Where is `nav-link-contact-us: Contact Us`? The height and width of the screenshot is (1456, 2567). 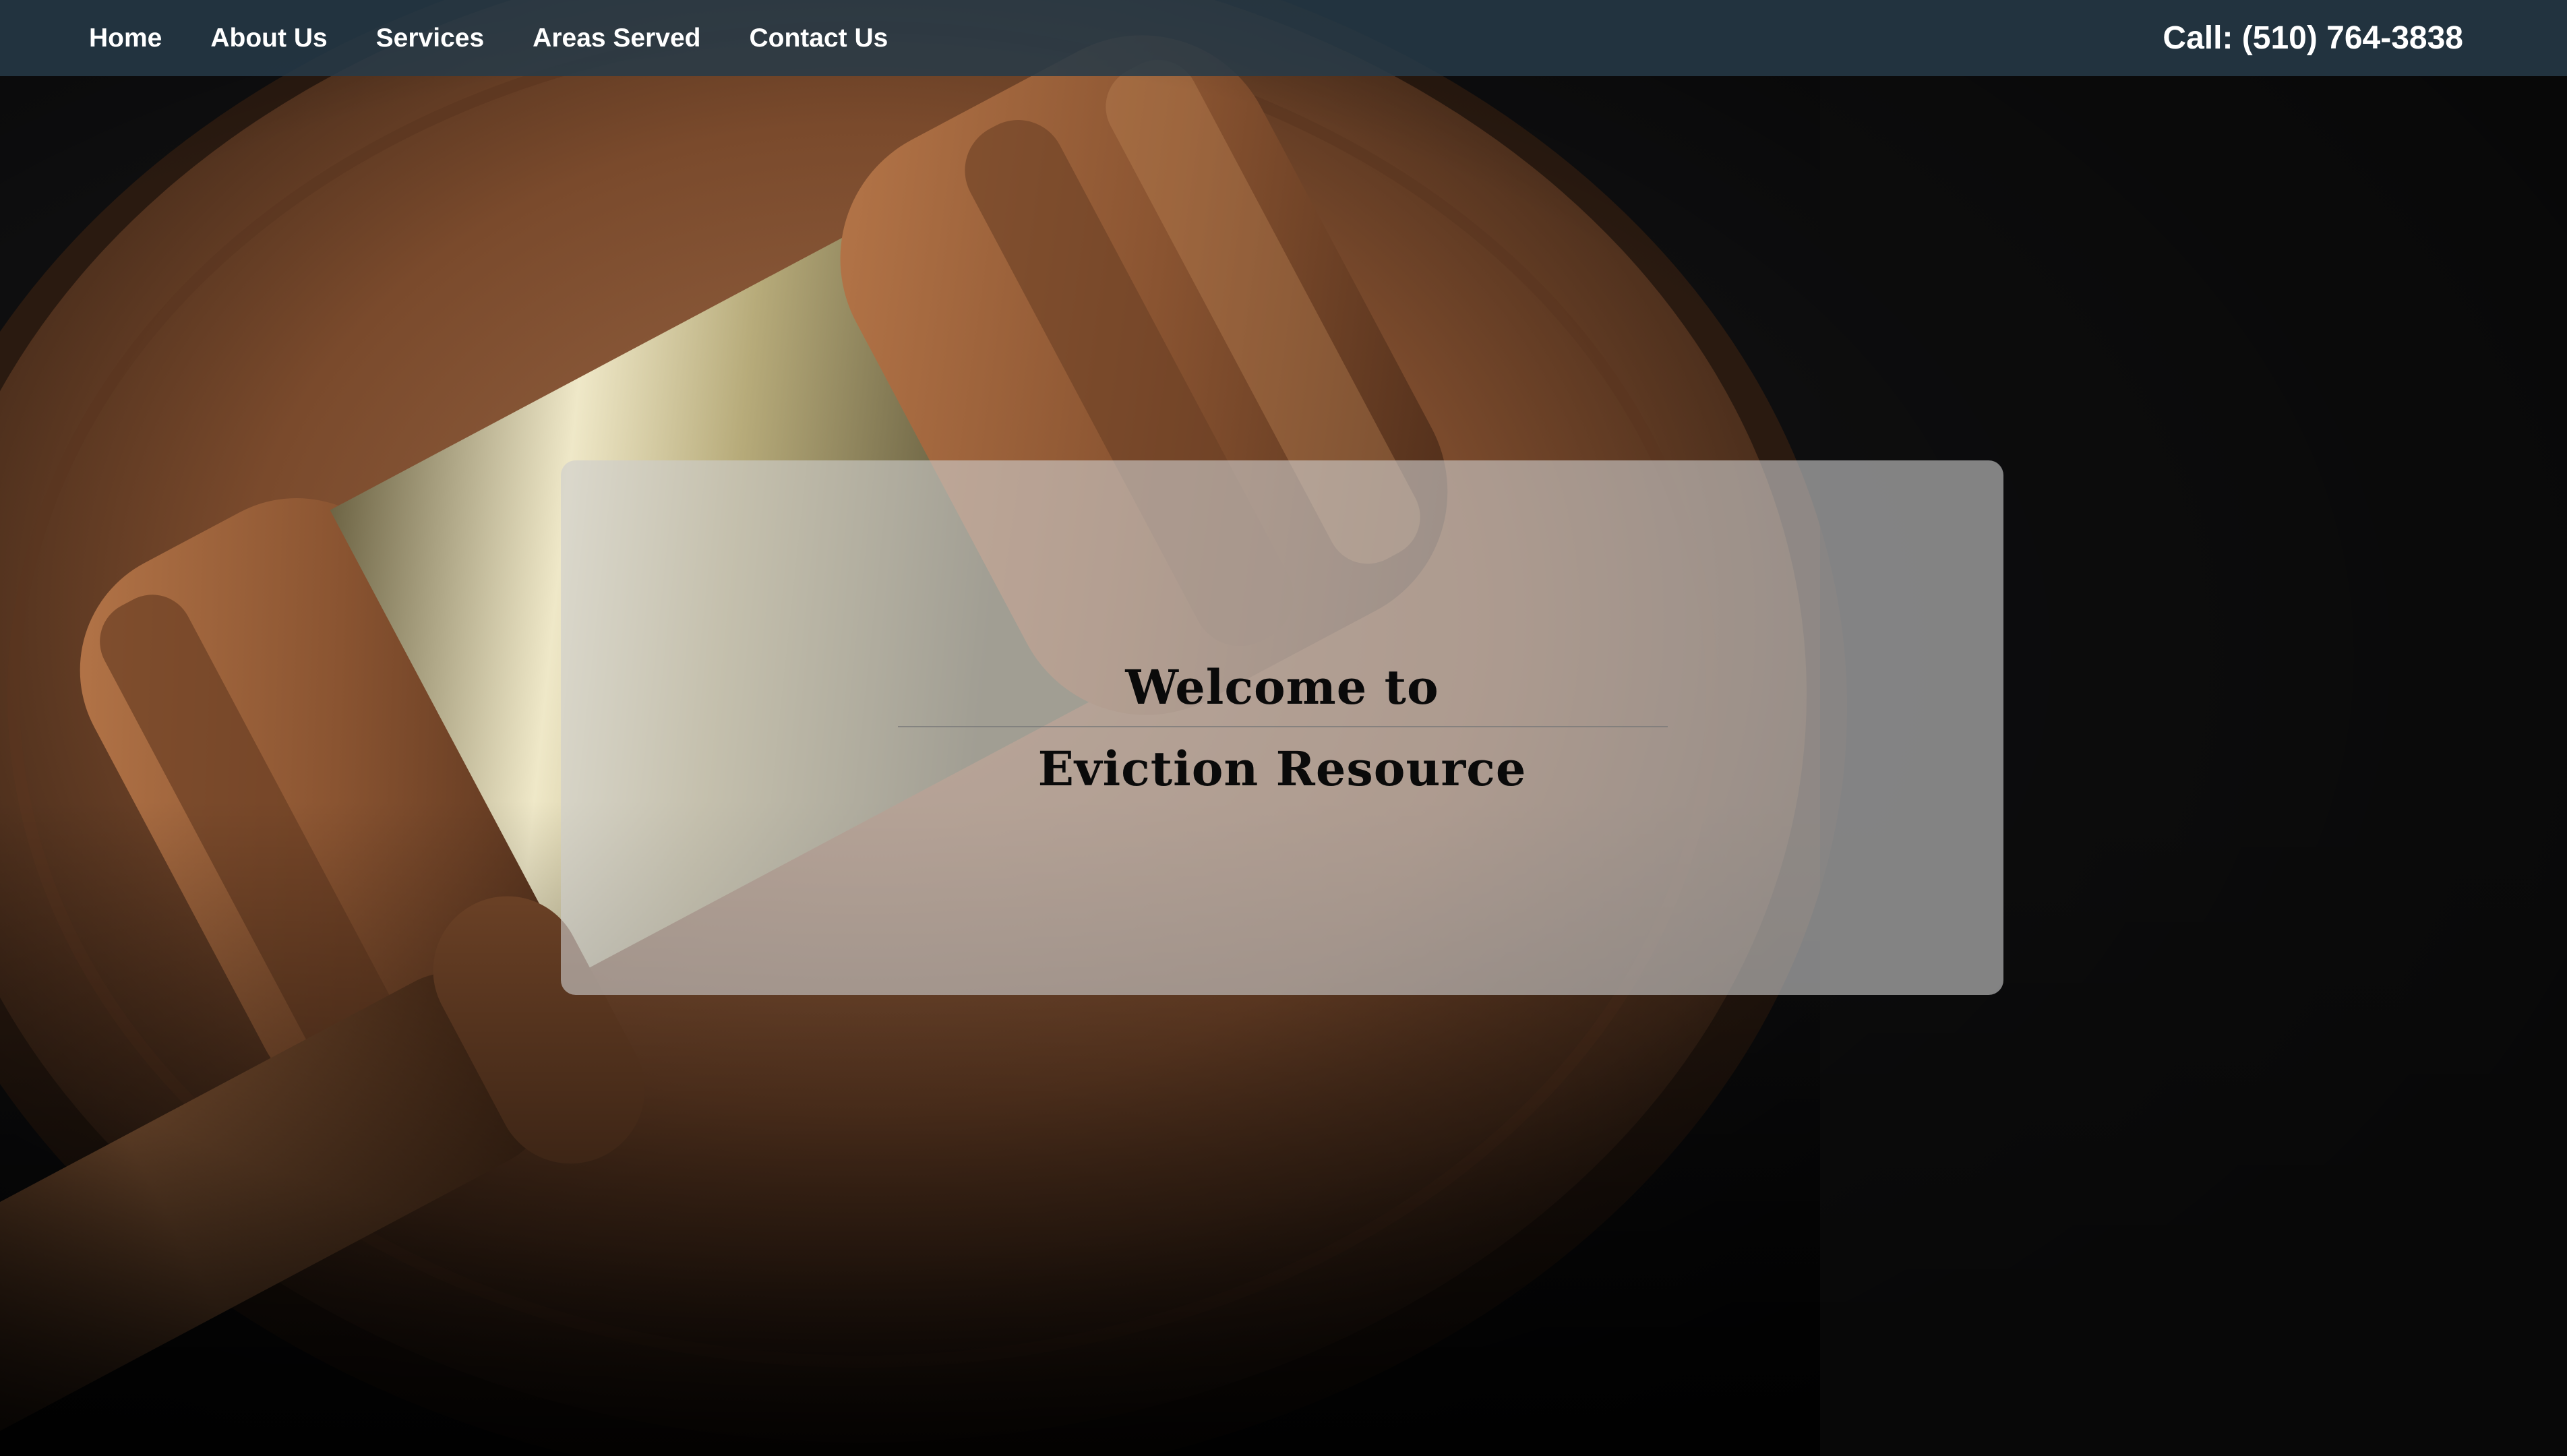 nav-link-contact-us: Contact Us is located at coordinates (819, 38).